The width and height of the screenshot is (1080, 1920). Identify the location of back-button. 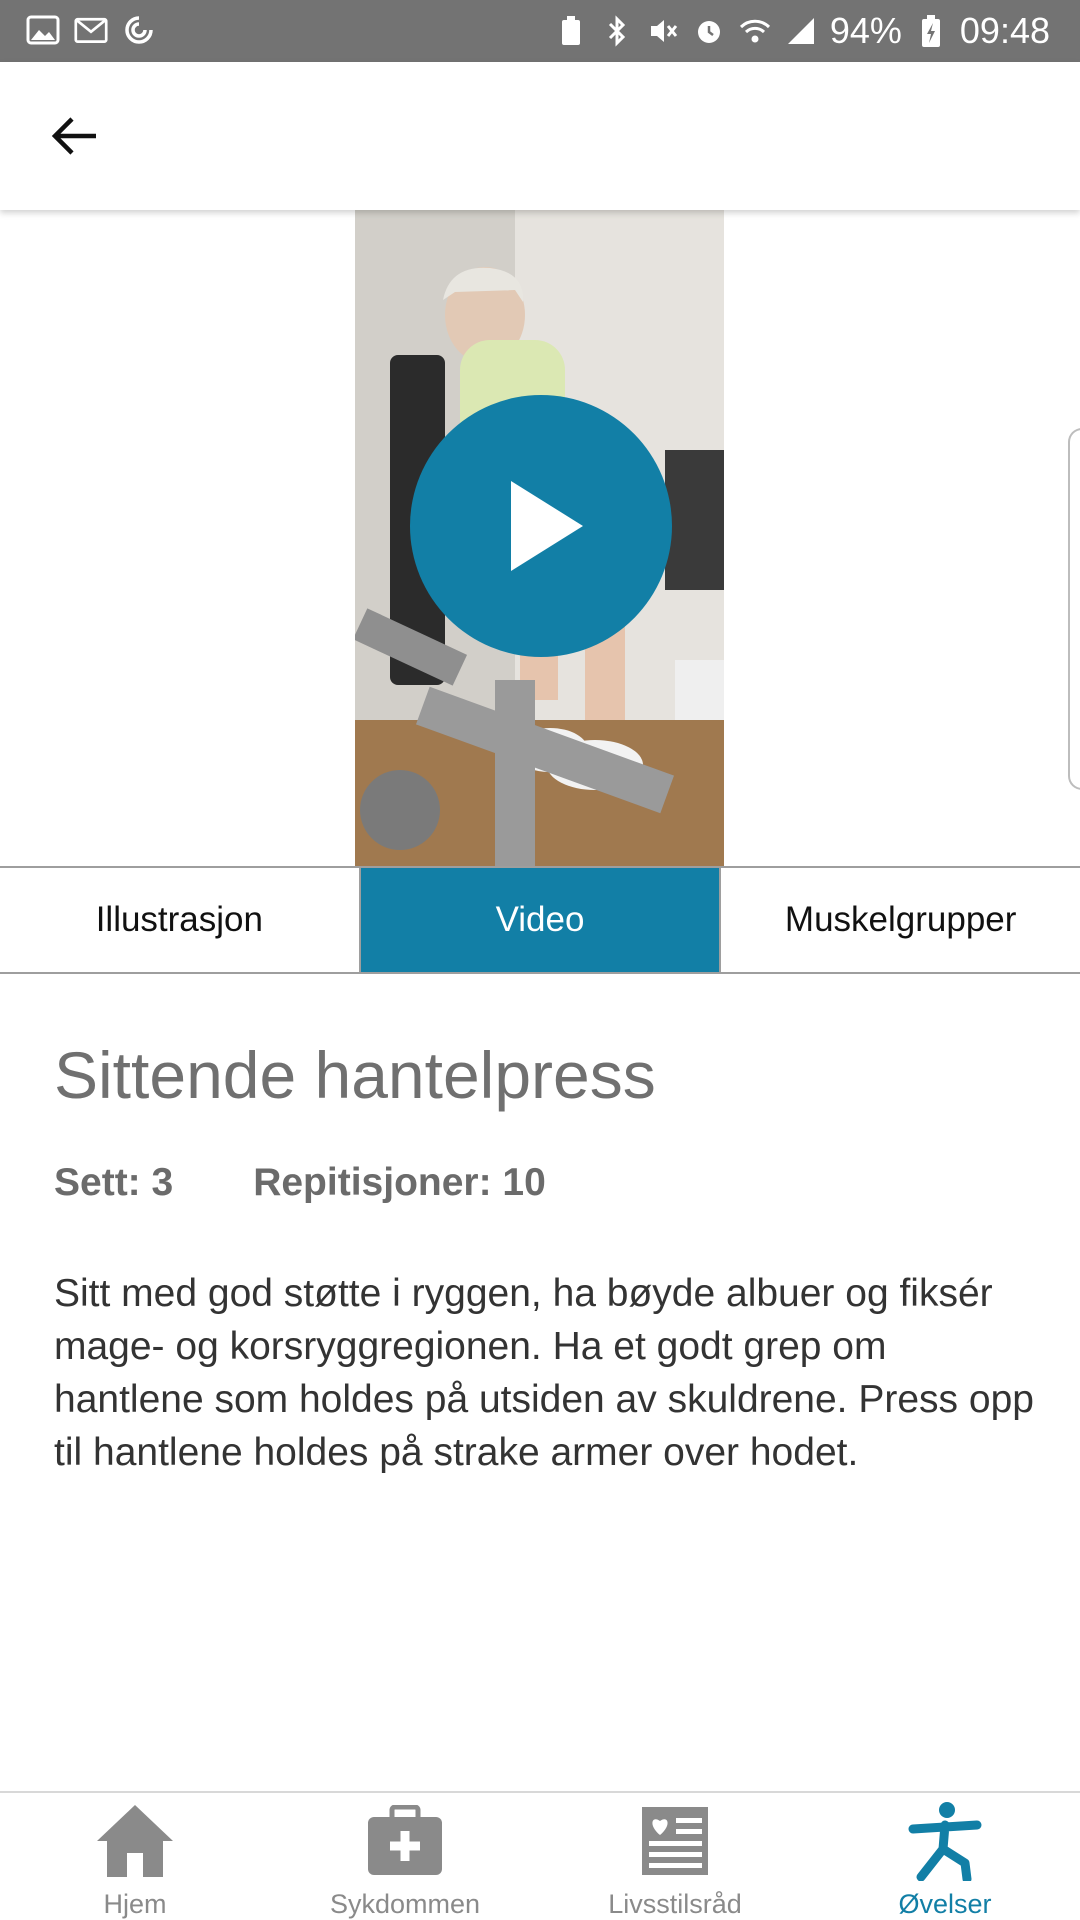
(74, 136).